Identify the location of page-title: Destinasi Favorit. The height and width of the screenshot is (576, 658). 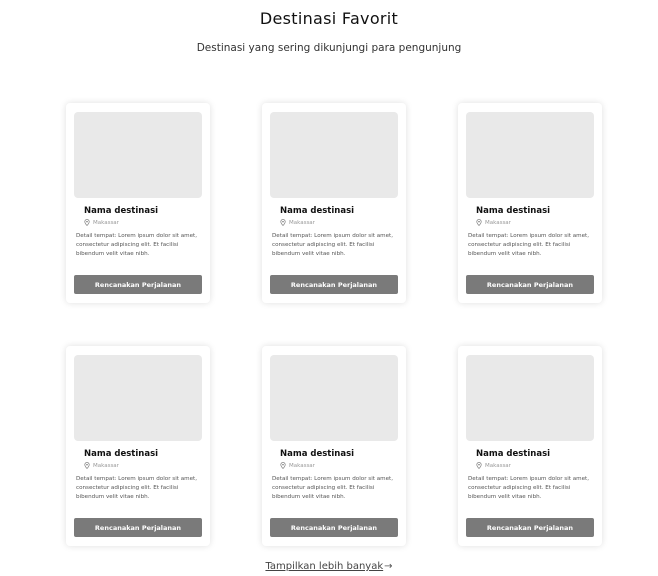
(329, 18).